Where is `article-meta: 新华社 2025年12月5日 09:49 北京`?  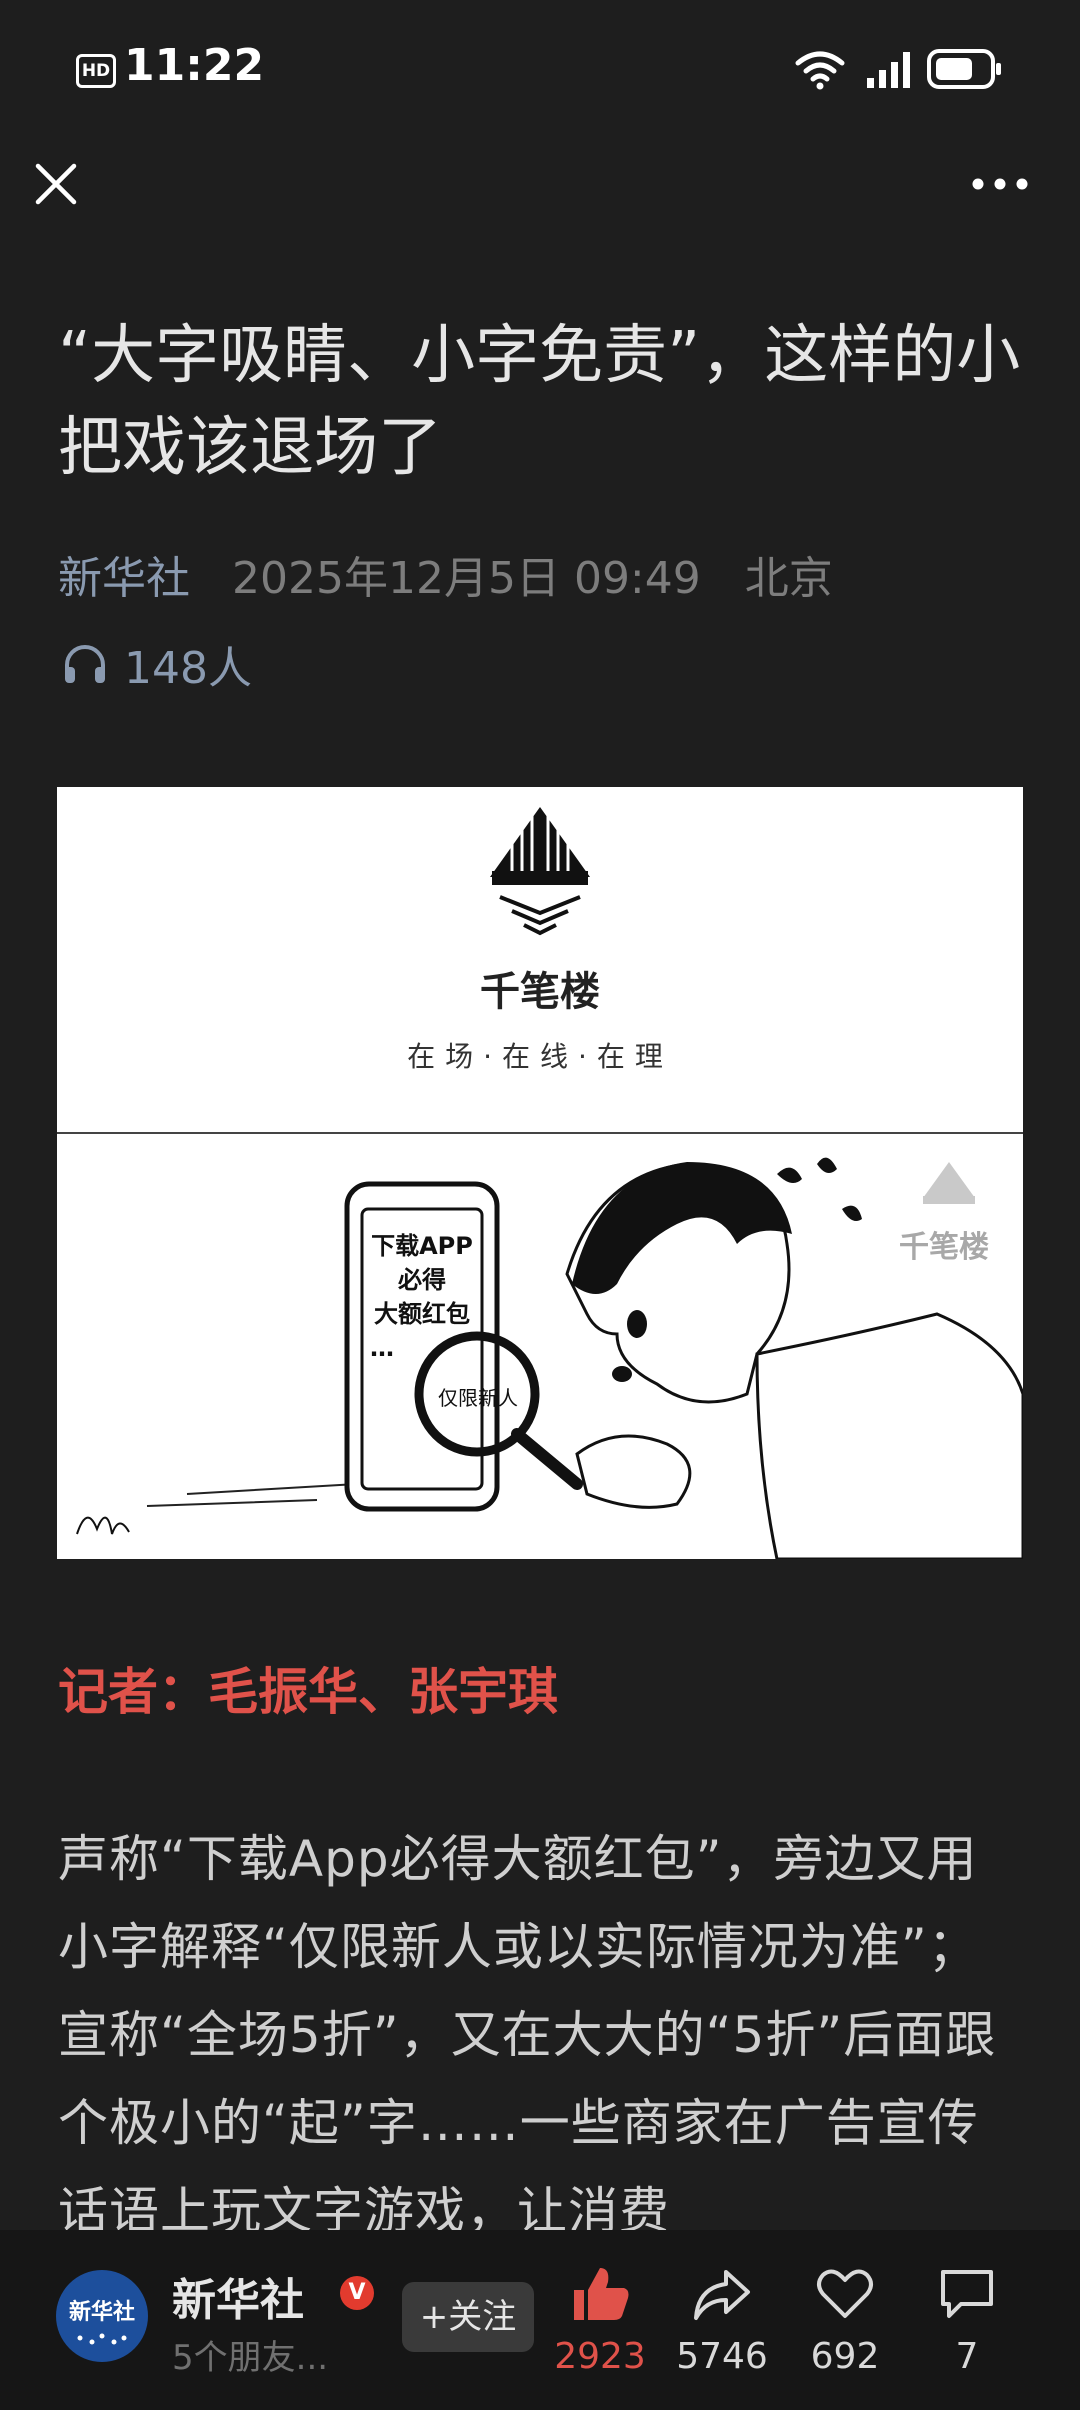 article-meta: 新华社 2025年12月5日 09:49 北京 is located at coordinates (445, 574).